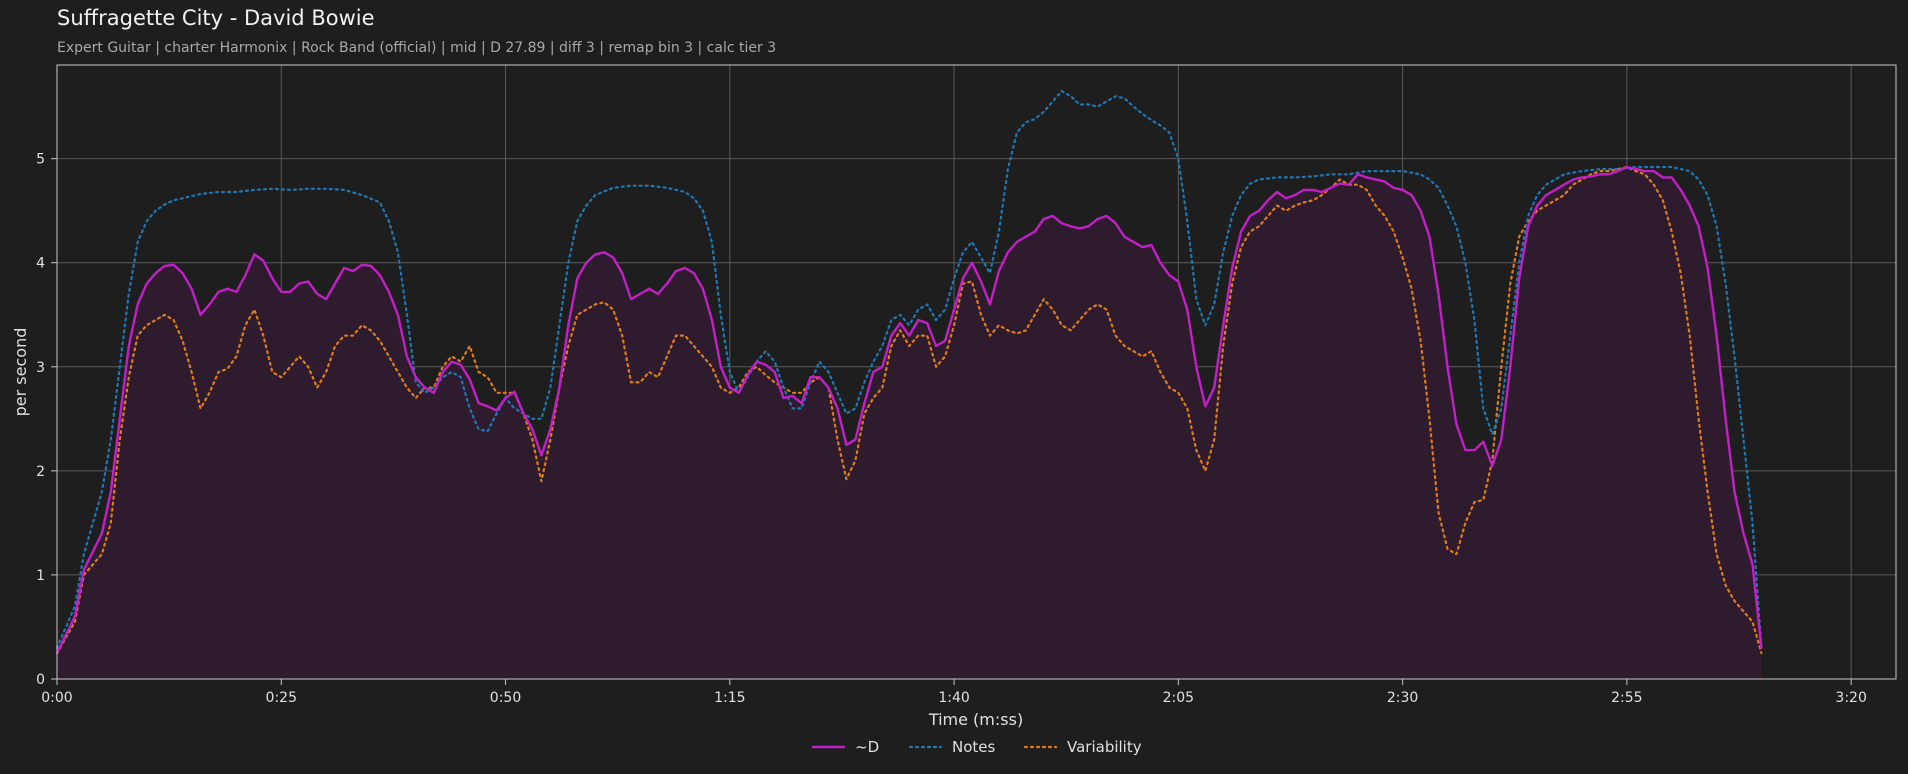 The width and height of the screenshot is (1908, 774). What do you see at coordinates (1104, 747) in the screenshot?
I see `legend-label: Variability` at bounding box center [1104, 747].